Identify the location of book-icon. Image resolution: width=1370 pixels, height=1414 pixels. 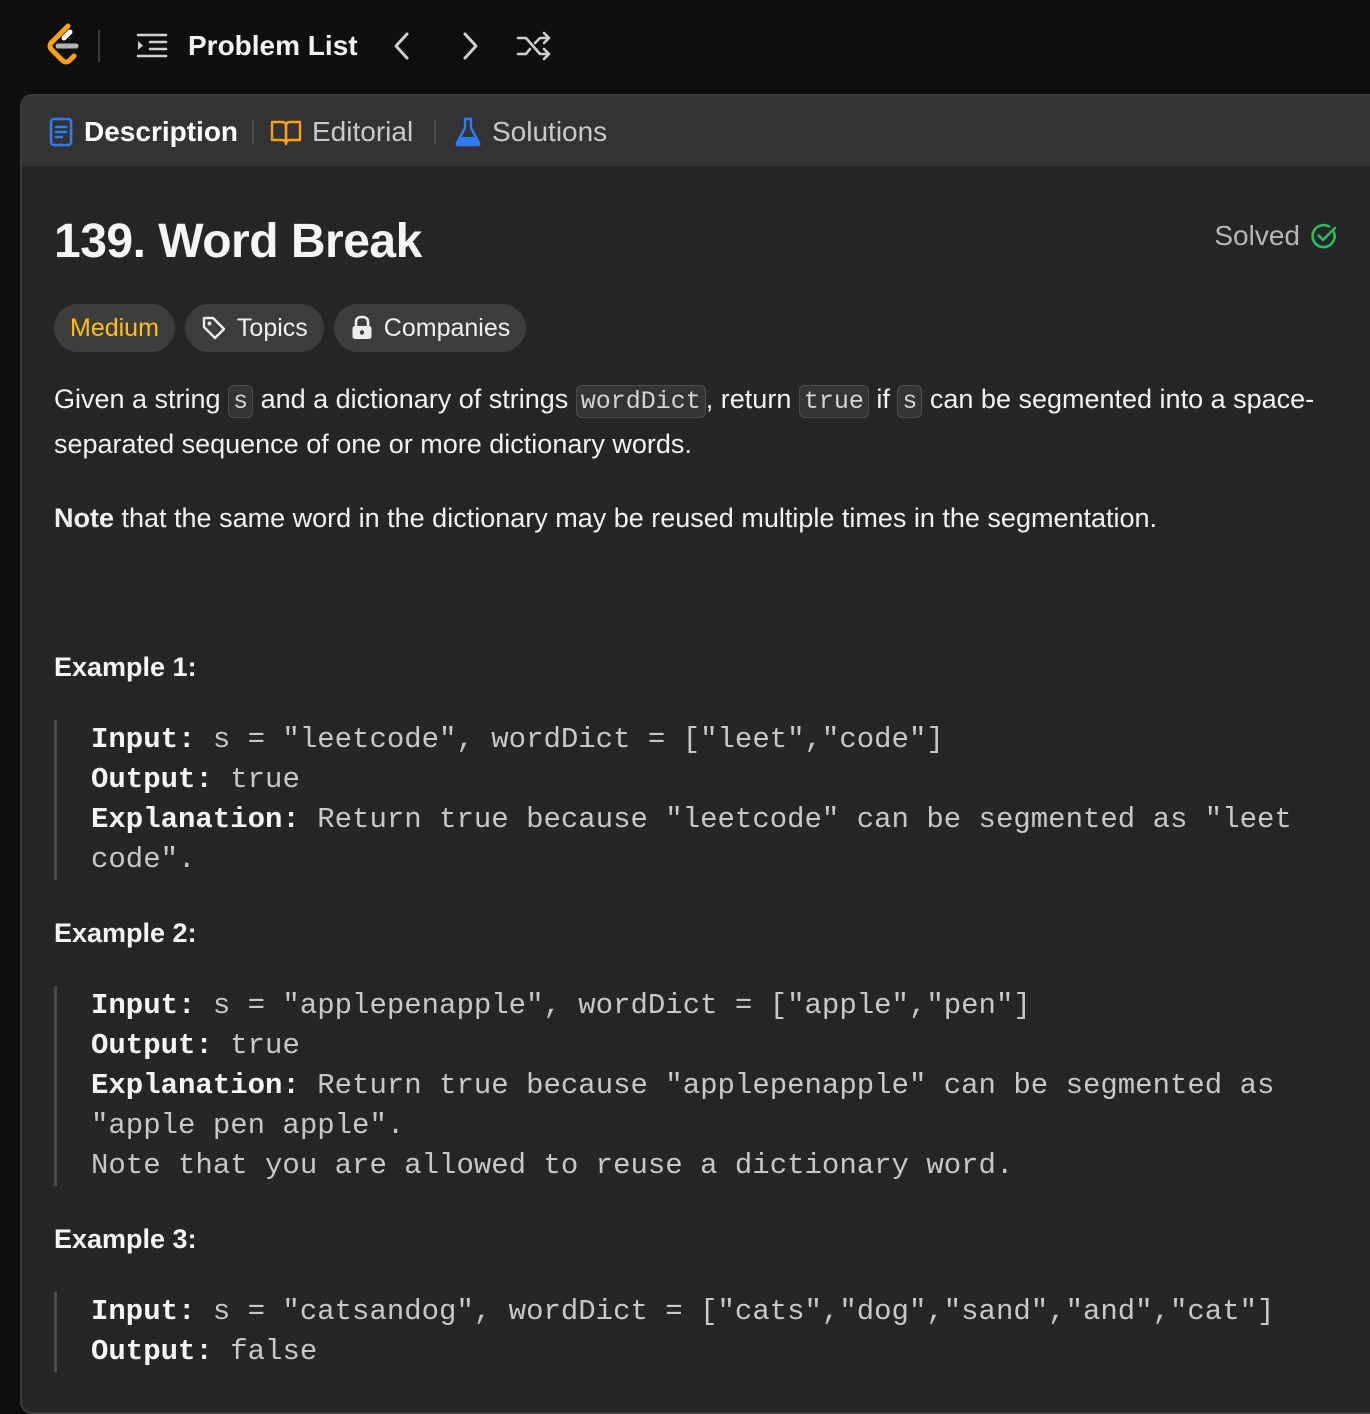
(286, 133).